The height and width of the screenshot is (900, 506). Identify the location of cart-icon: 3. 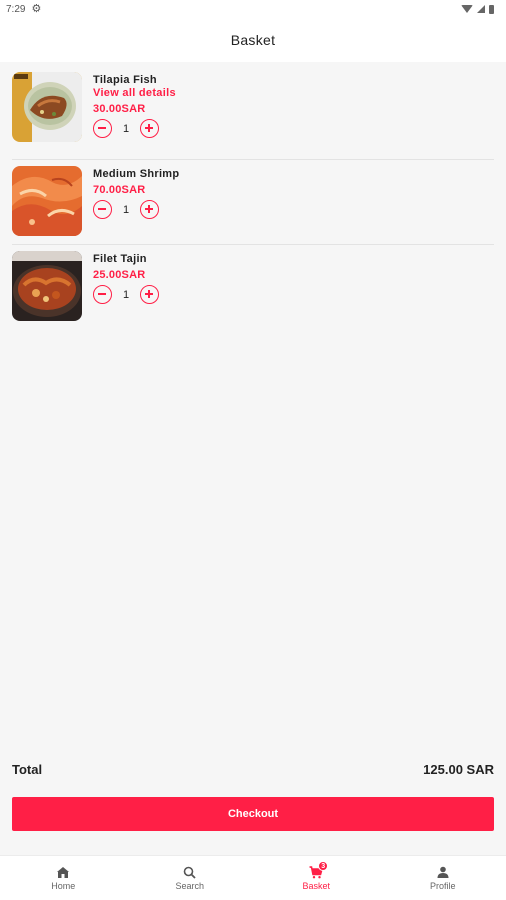
(319, 870).